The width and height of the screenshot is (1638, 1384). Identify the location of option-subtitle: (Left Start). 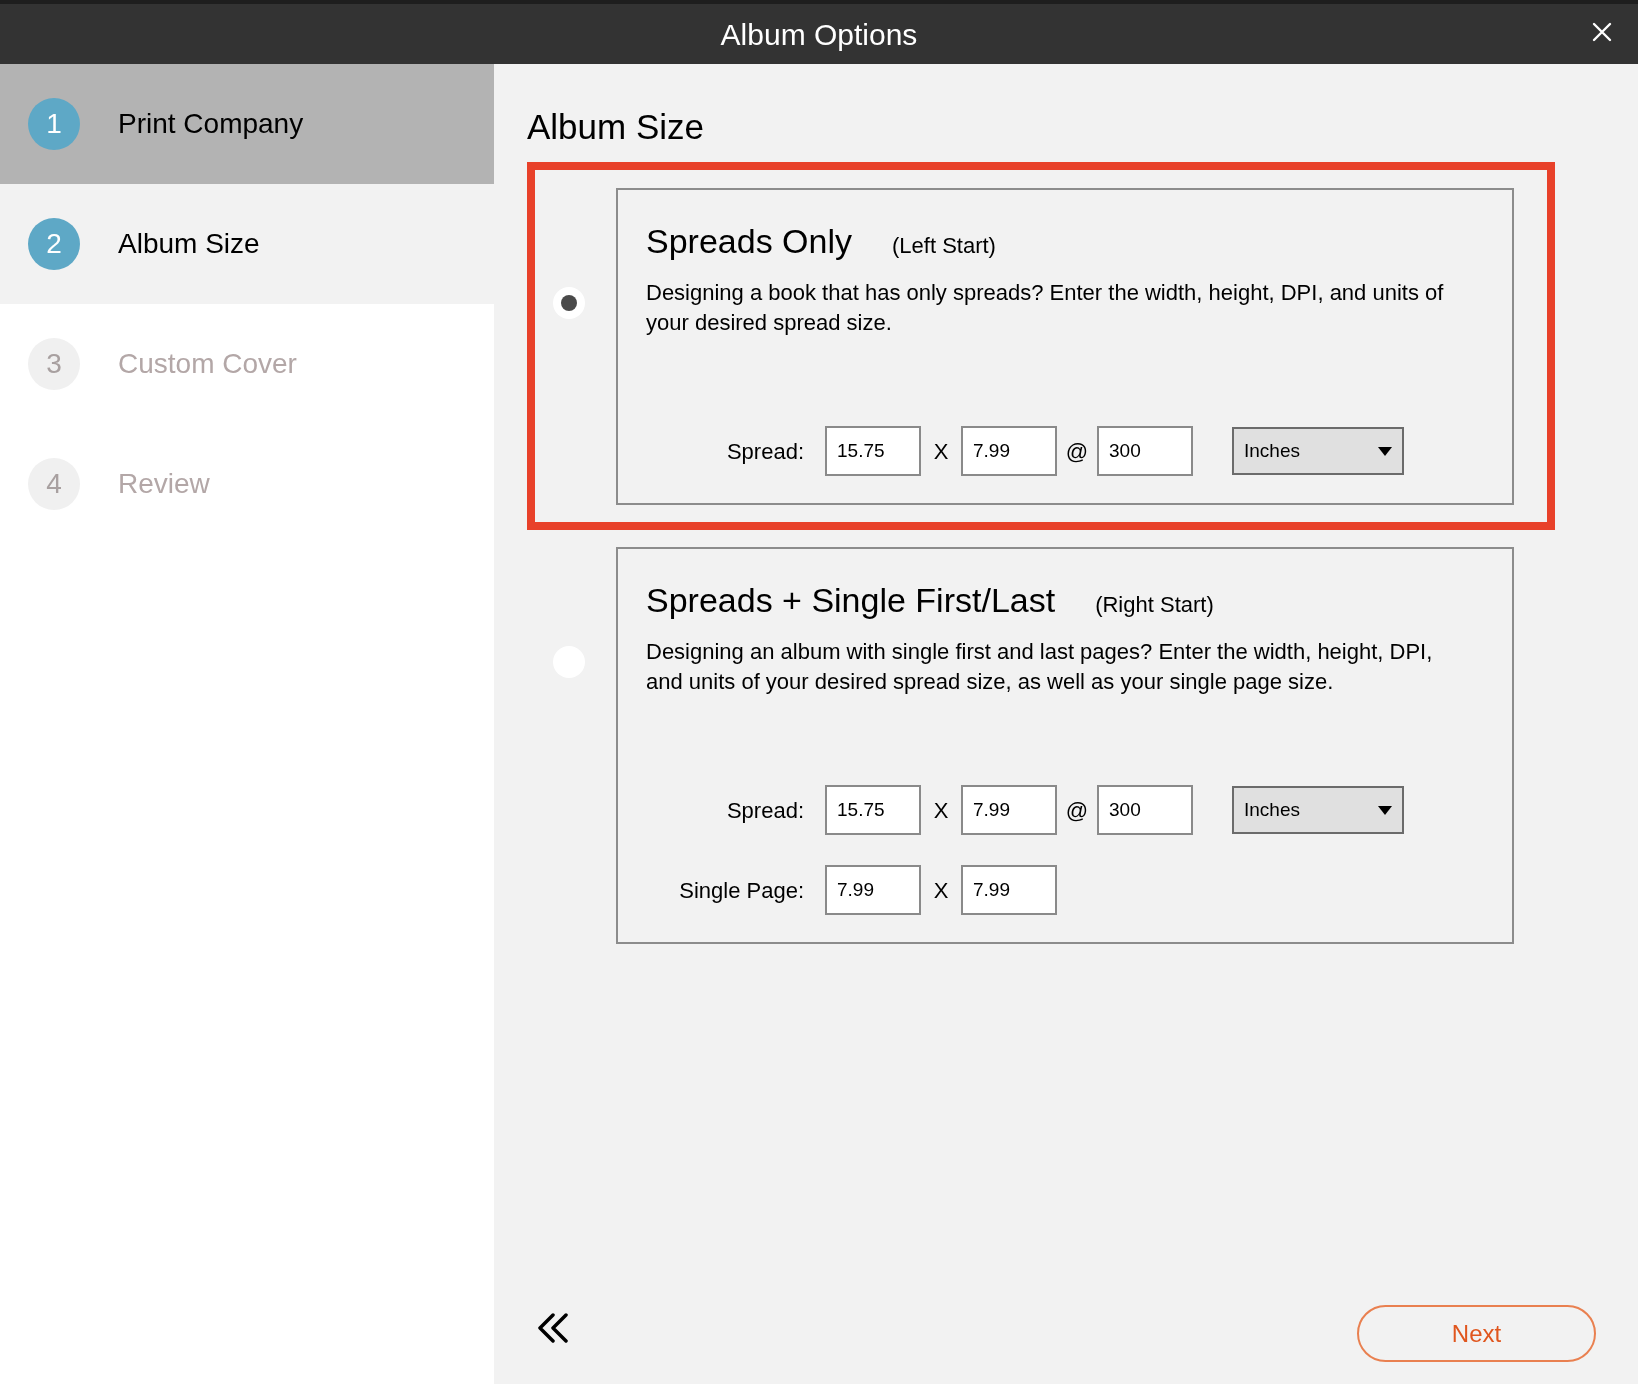
(944, 246).